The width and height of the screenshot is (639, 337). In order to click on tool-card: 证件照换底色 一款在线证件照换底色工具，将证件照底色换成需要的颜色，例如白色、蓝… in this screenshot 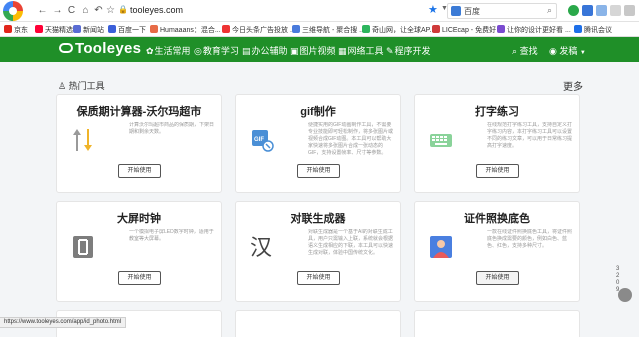, I will do `click(497, 251)`.